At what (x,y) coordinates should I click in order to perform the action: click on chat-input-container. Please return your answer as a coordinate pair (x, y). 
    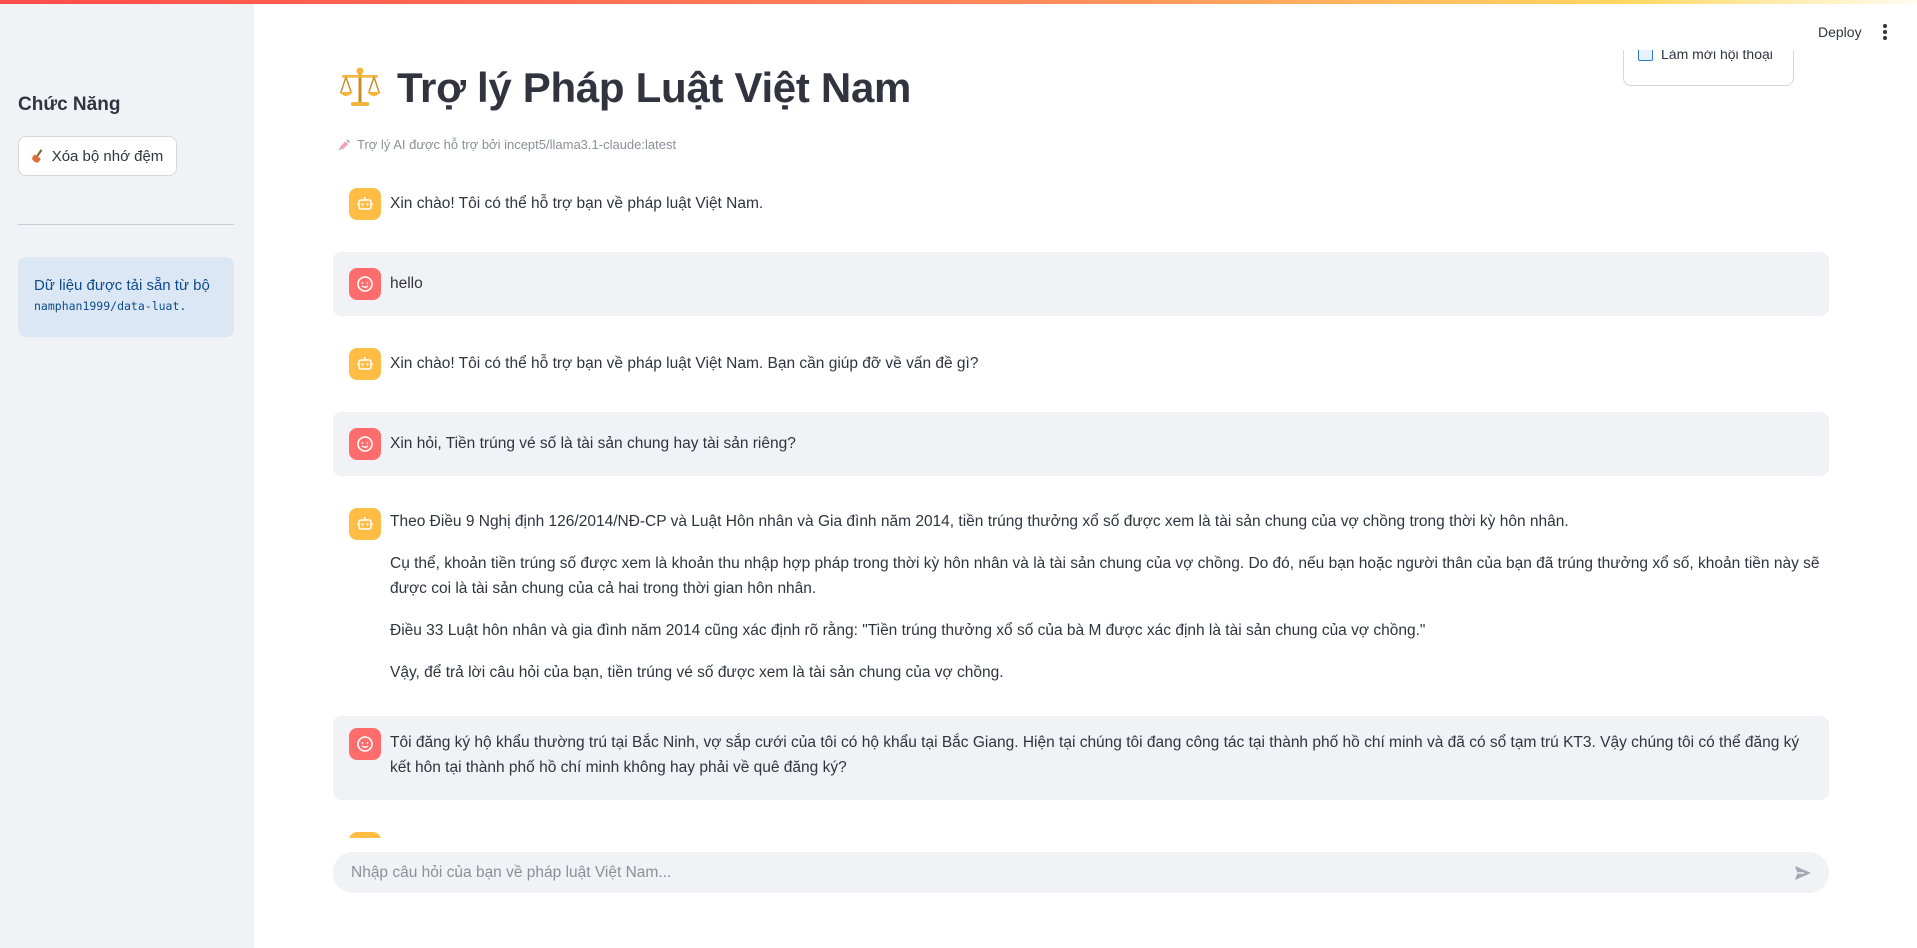
    Looking at the image, I should click on (1081, 872).